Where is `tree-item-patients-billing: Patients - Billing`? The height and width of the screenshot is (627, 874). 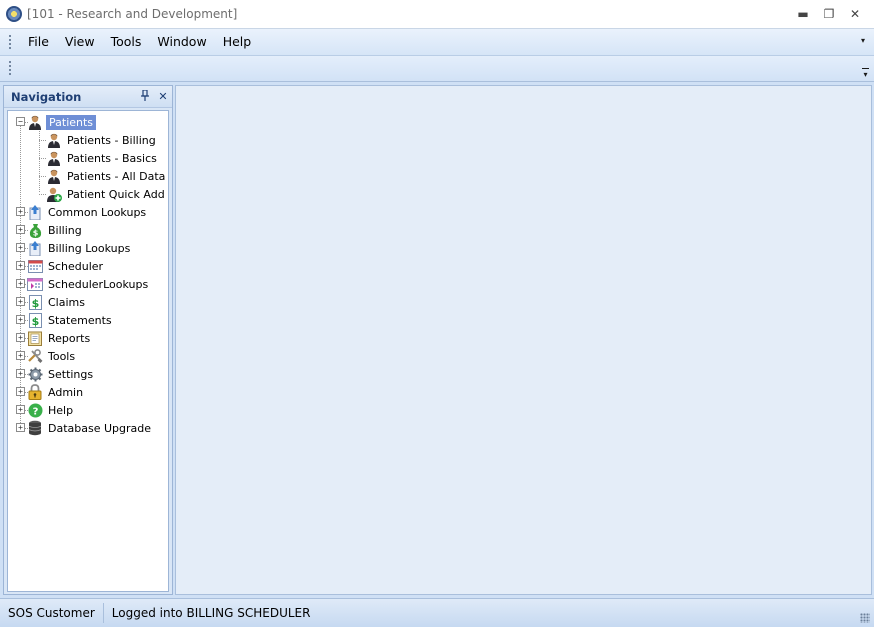
tree-item-patients-billing: Patients - Billing is located at coordinates (102, 140).